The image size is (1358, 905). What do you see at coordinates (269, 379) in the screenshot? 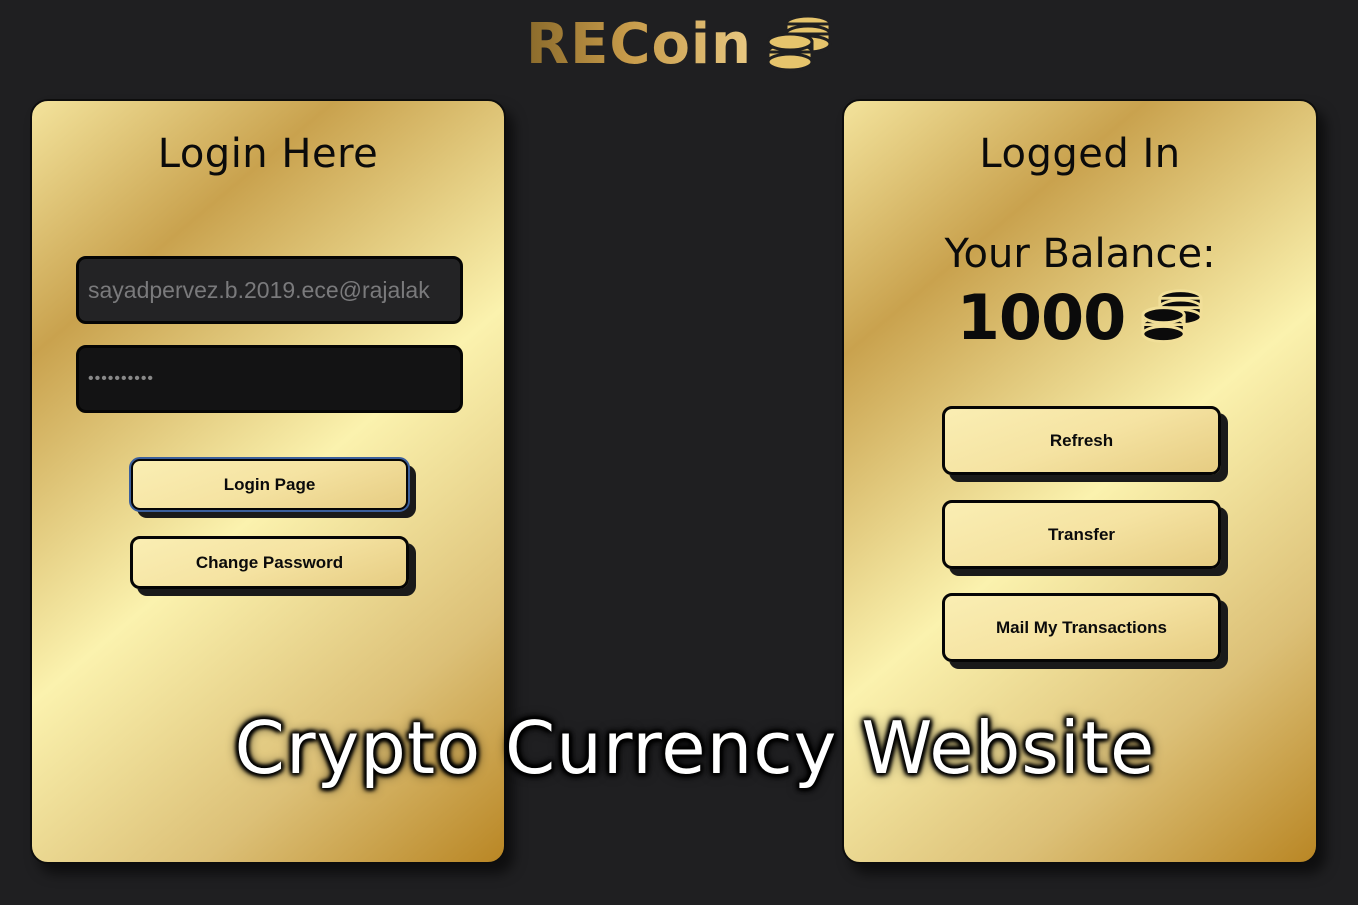
I see `password-field` at bounding box center [269, 379].